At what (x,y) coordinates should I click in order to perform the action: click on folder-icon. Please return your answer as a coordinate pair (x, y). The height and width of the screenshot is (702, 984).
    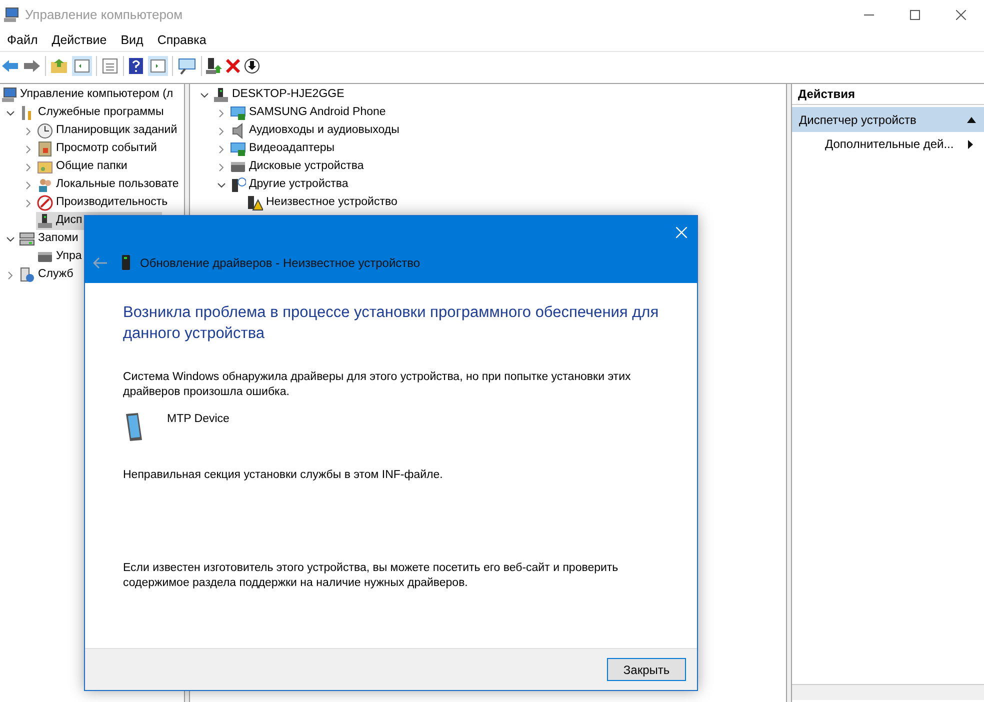
    Looking at the image, I should click on (45, 167).